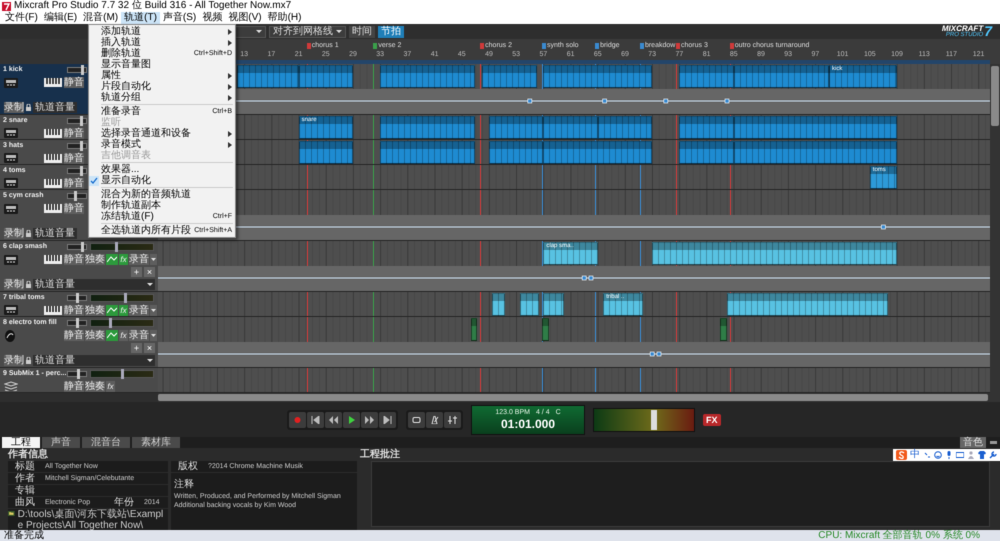 The height and width of the screenshot is (541, 1000). I want to click on rewind-button, so click(333, 420).